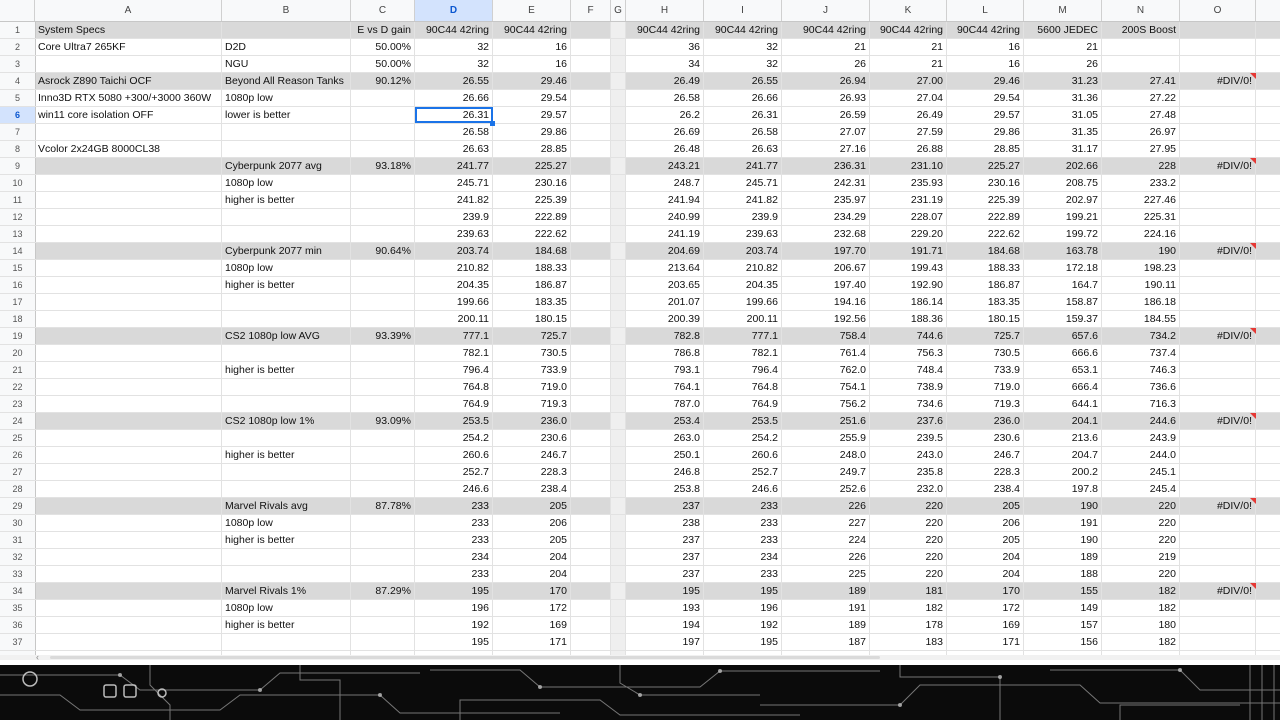 The height and width of the screenshot is (720, 1280). I want to click on cell-i31: 233, so click(743, 540).